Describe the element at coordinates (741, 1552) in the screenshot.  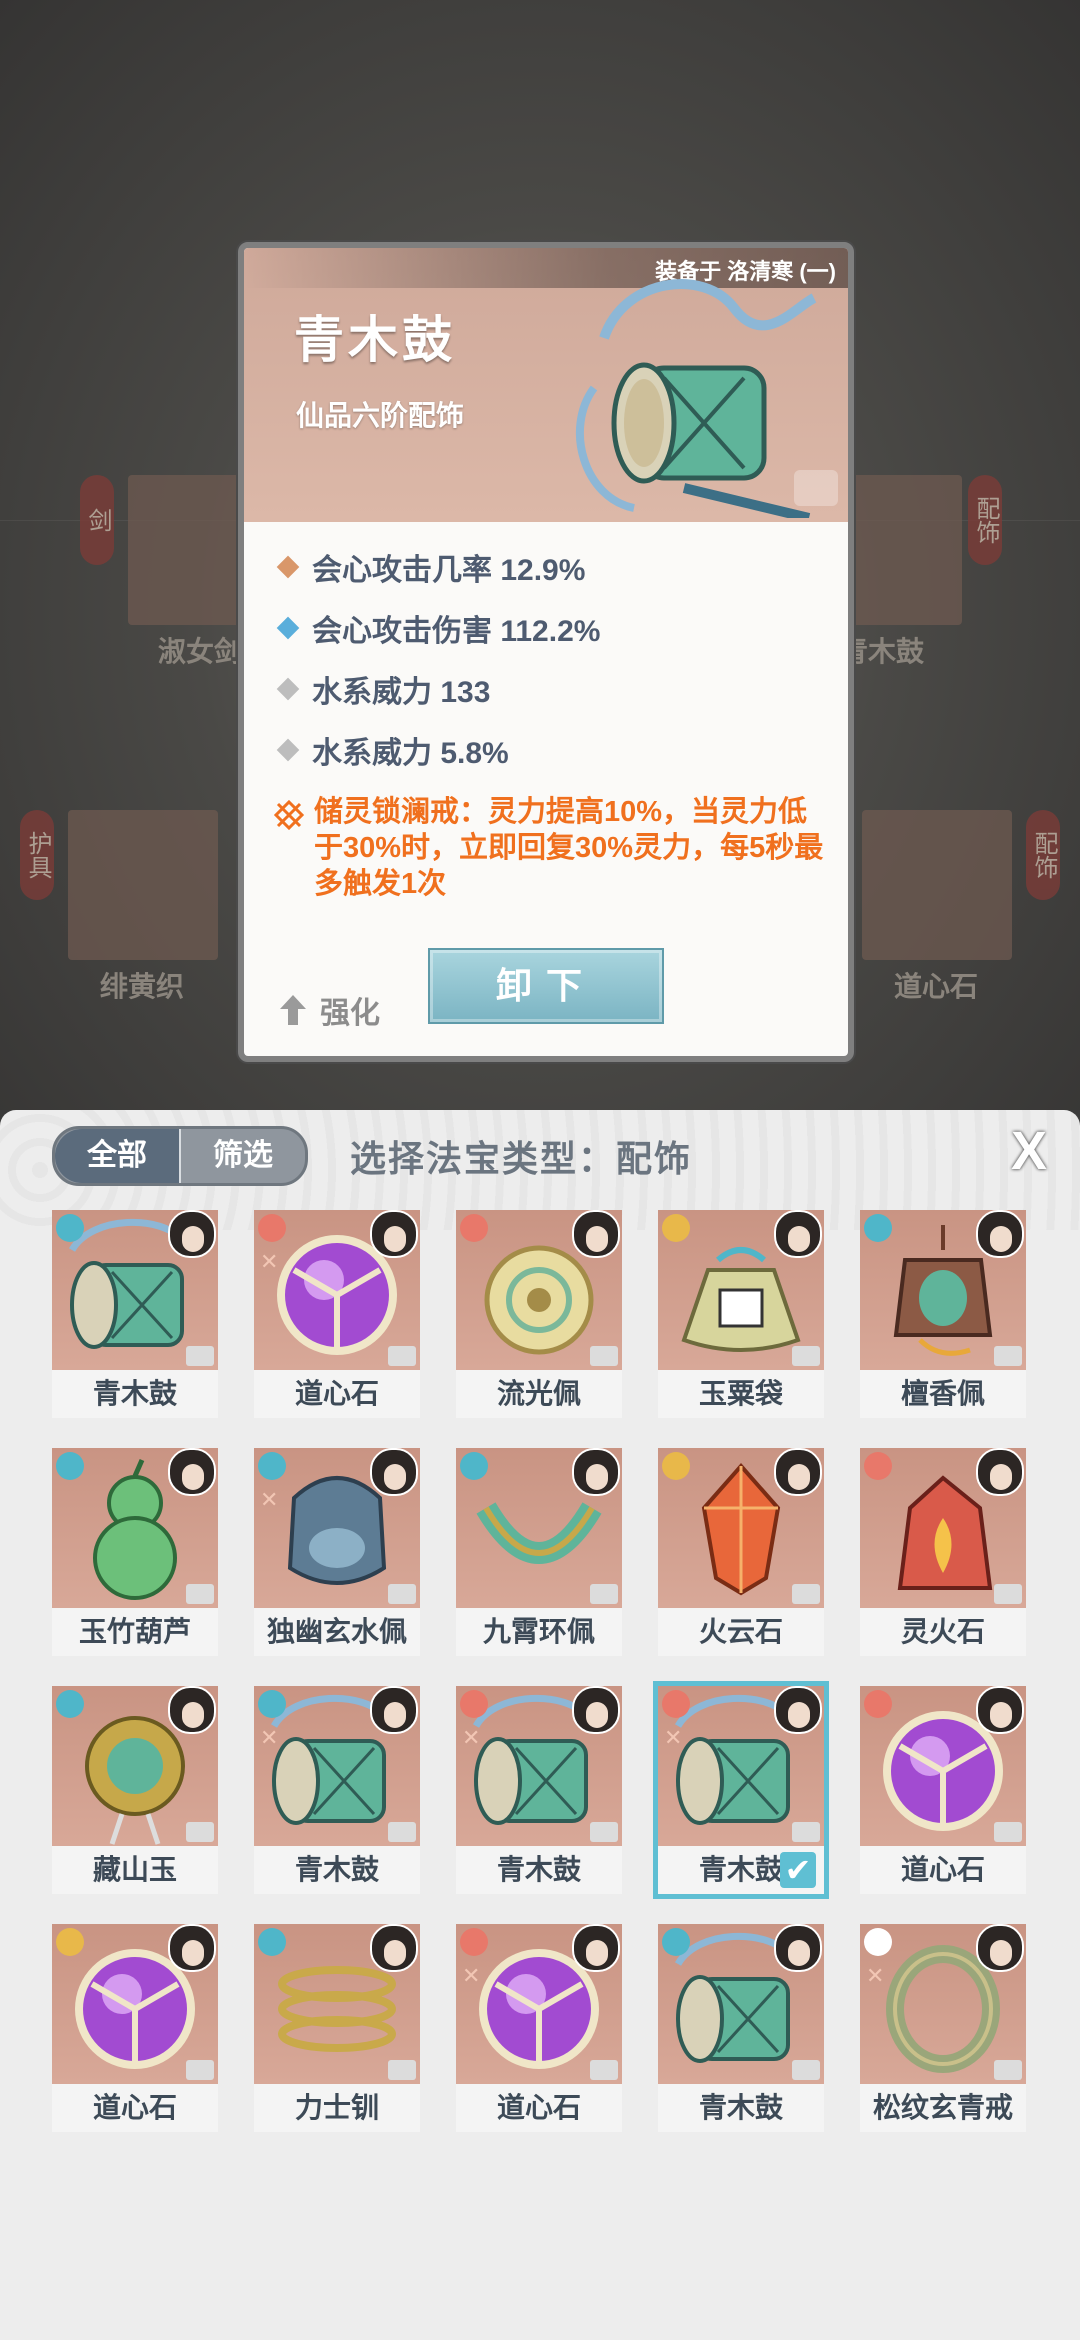
I see `item-card: 火云石` at that location.